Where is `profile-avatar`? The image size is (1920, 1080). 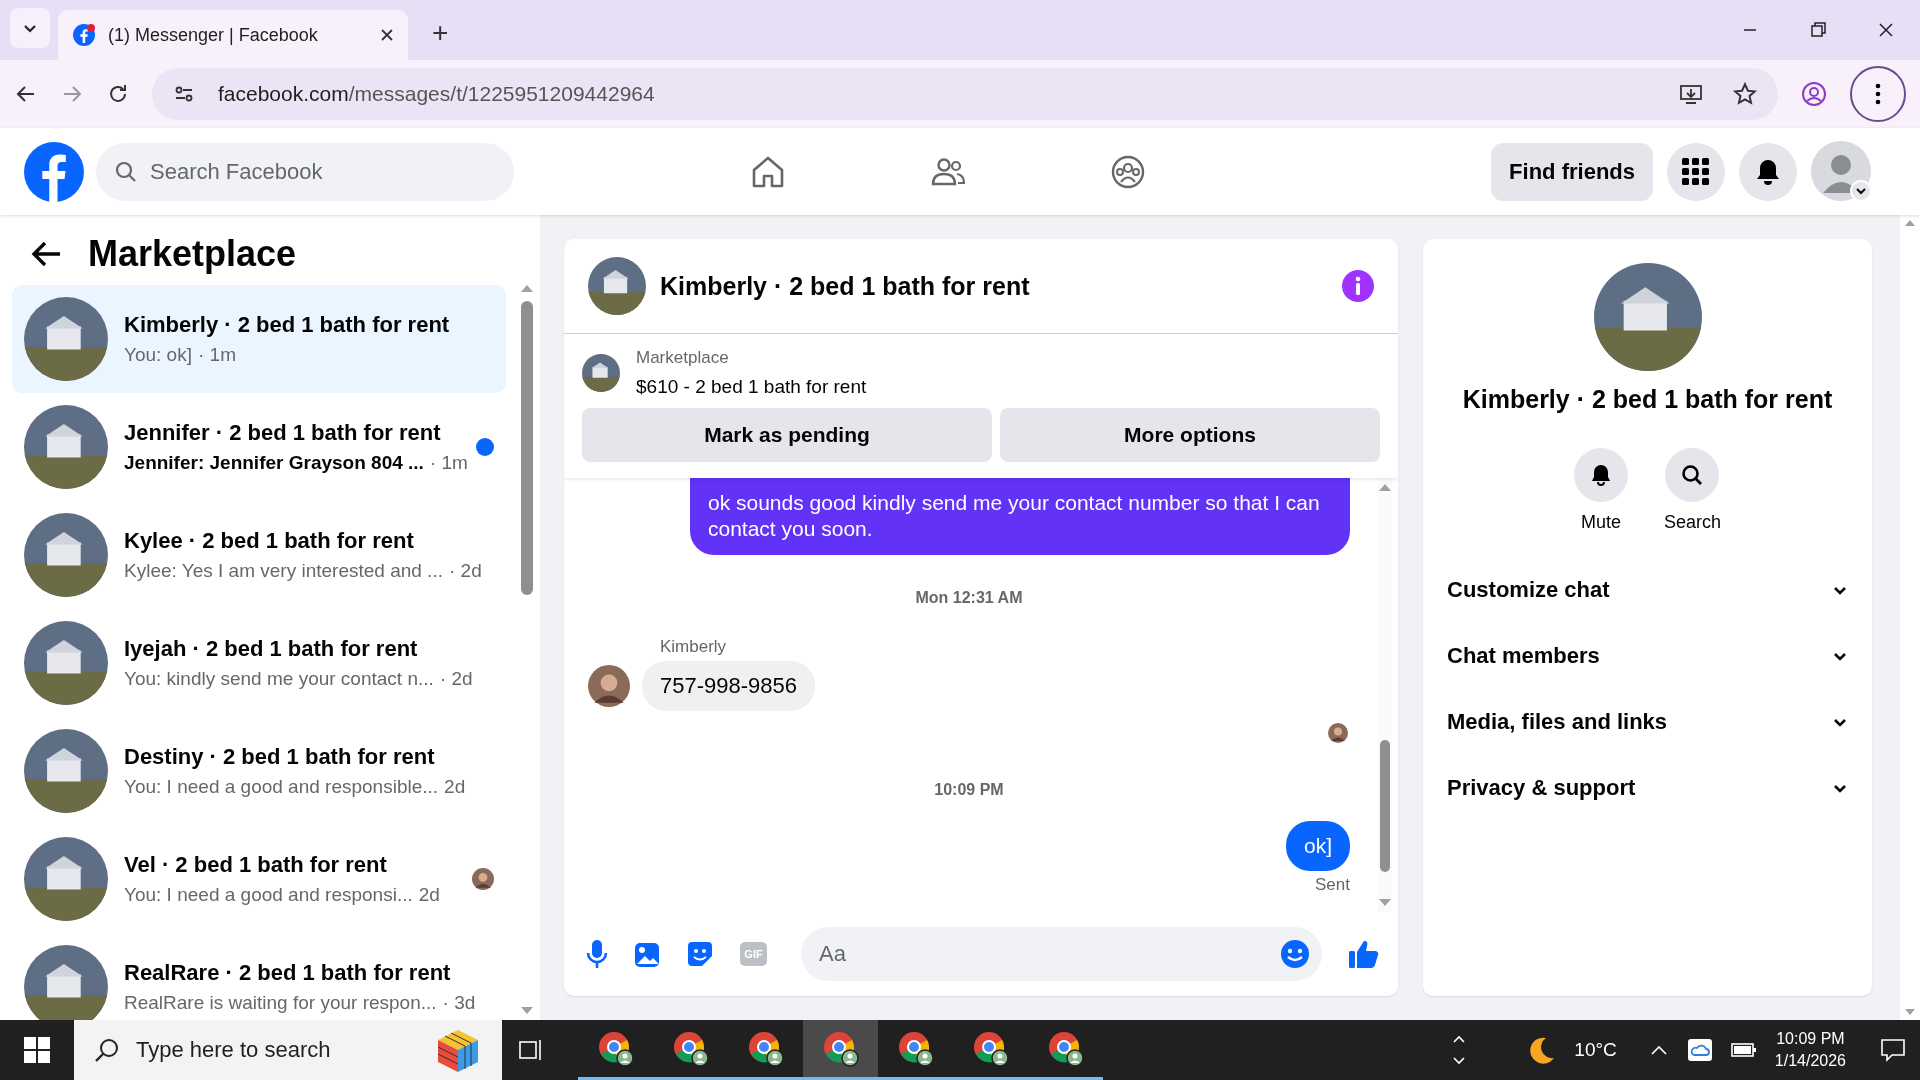 profile-avatar is located at coordinates (1842, 171).